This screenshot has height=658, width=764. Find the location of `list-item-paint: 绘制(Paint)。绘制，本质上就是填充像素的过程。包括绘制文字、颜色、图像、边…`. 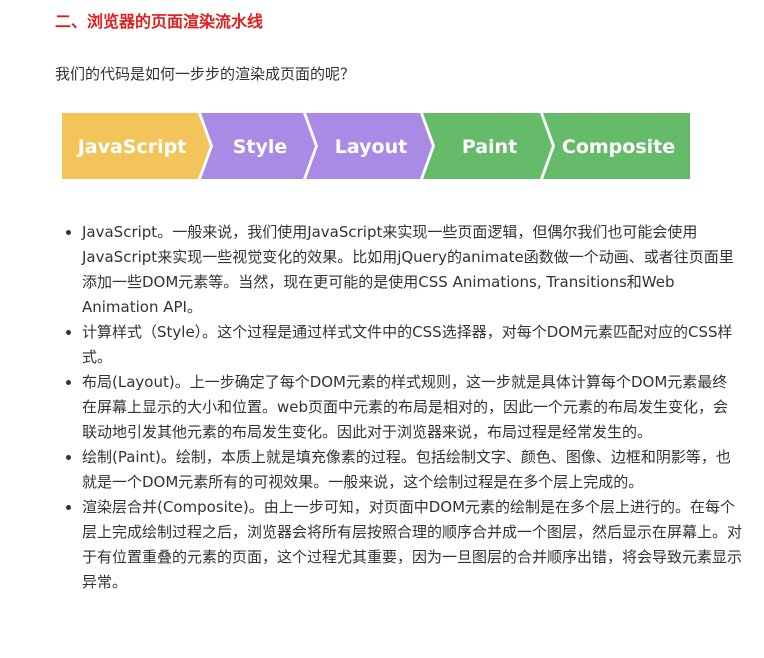

list-item-paint: 绘制(Paint)。绘制，本质上就是填充像素的过程。包括绘制文字、颜色、图像、边… is located at coordinates (412, 470).